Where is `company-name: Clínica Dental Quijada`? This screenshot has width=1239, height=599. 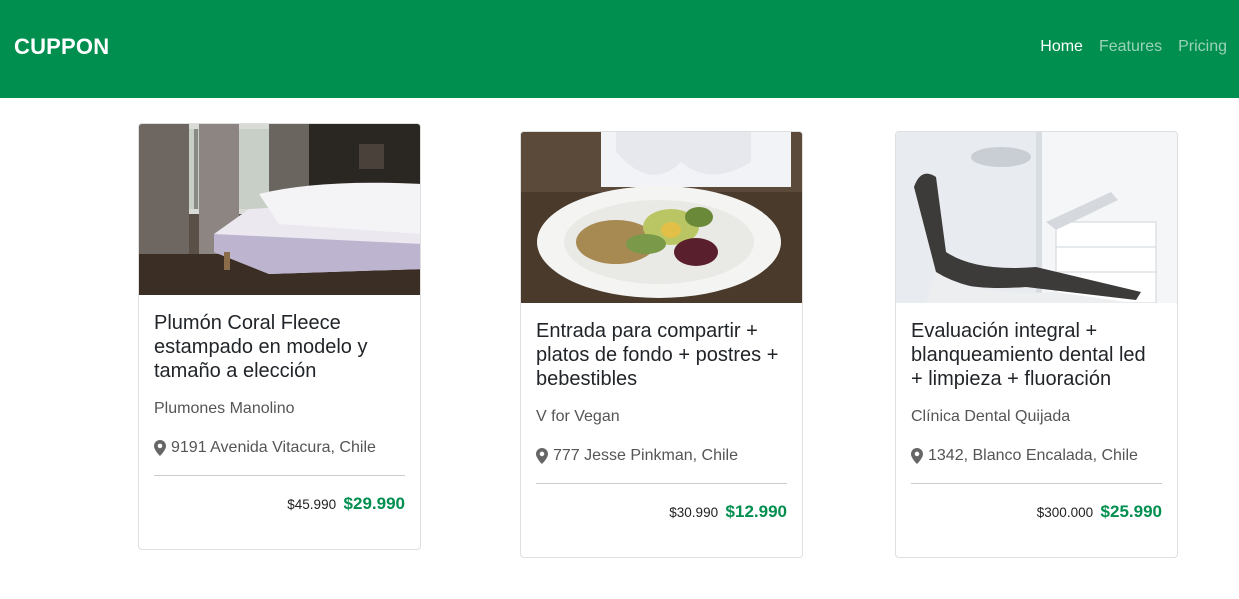 company-name: Clínica Dental Quijada is located at coordinates (991, 416).